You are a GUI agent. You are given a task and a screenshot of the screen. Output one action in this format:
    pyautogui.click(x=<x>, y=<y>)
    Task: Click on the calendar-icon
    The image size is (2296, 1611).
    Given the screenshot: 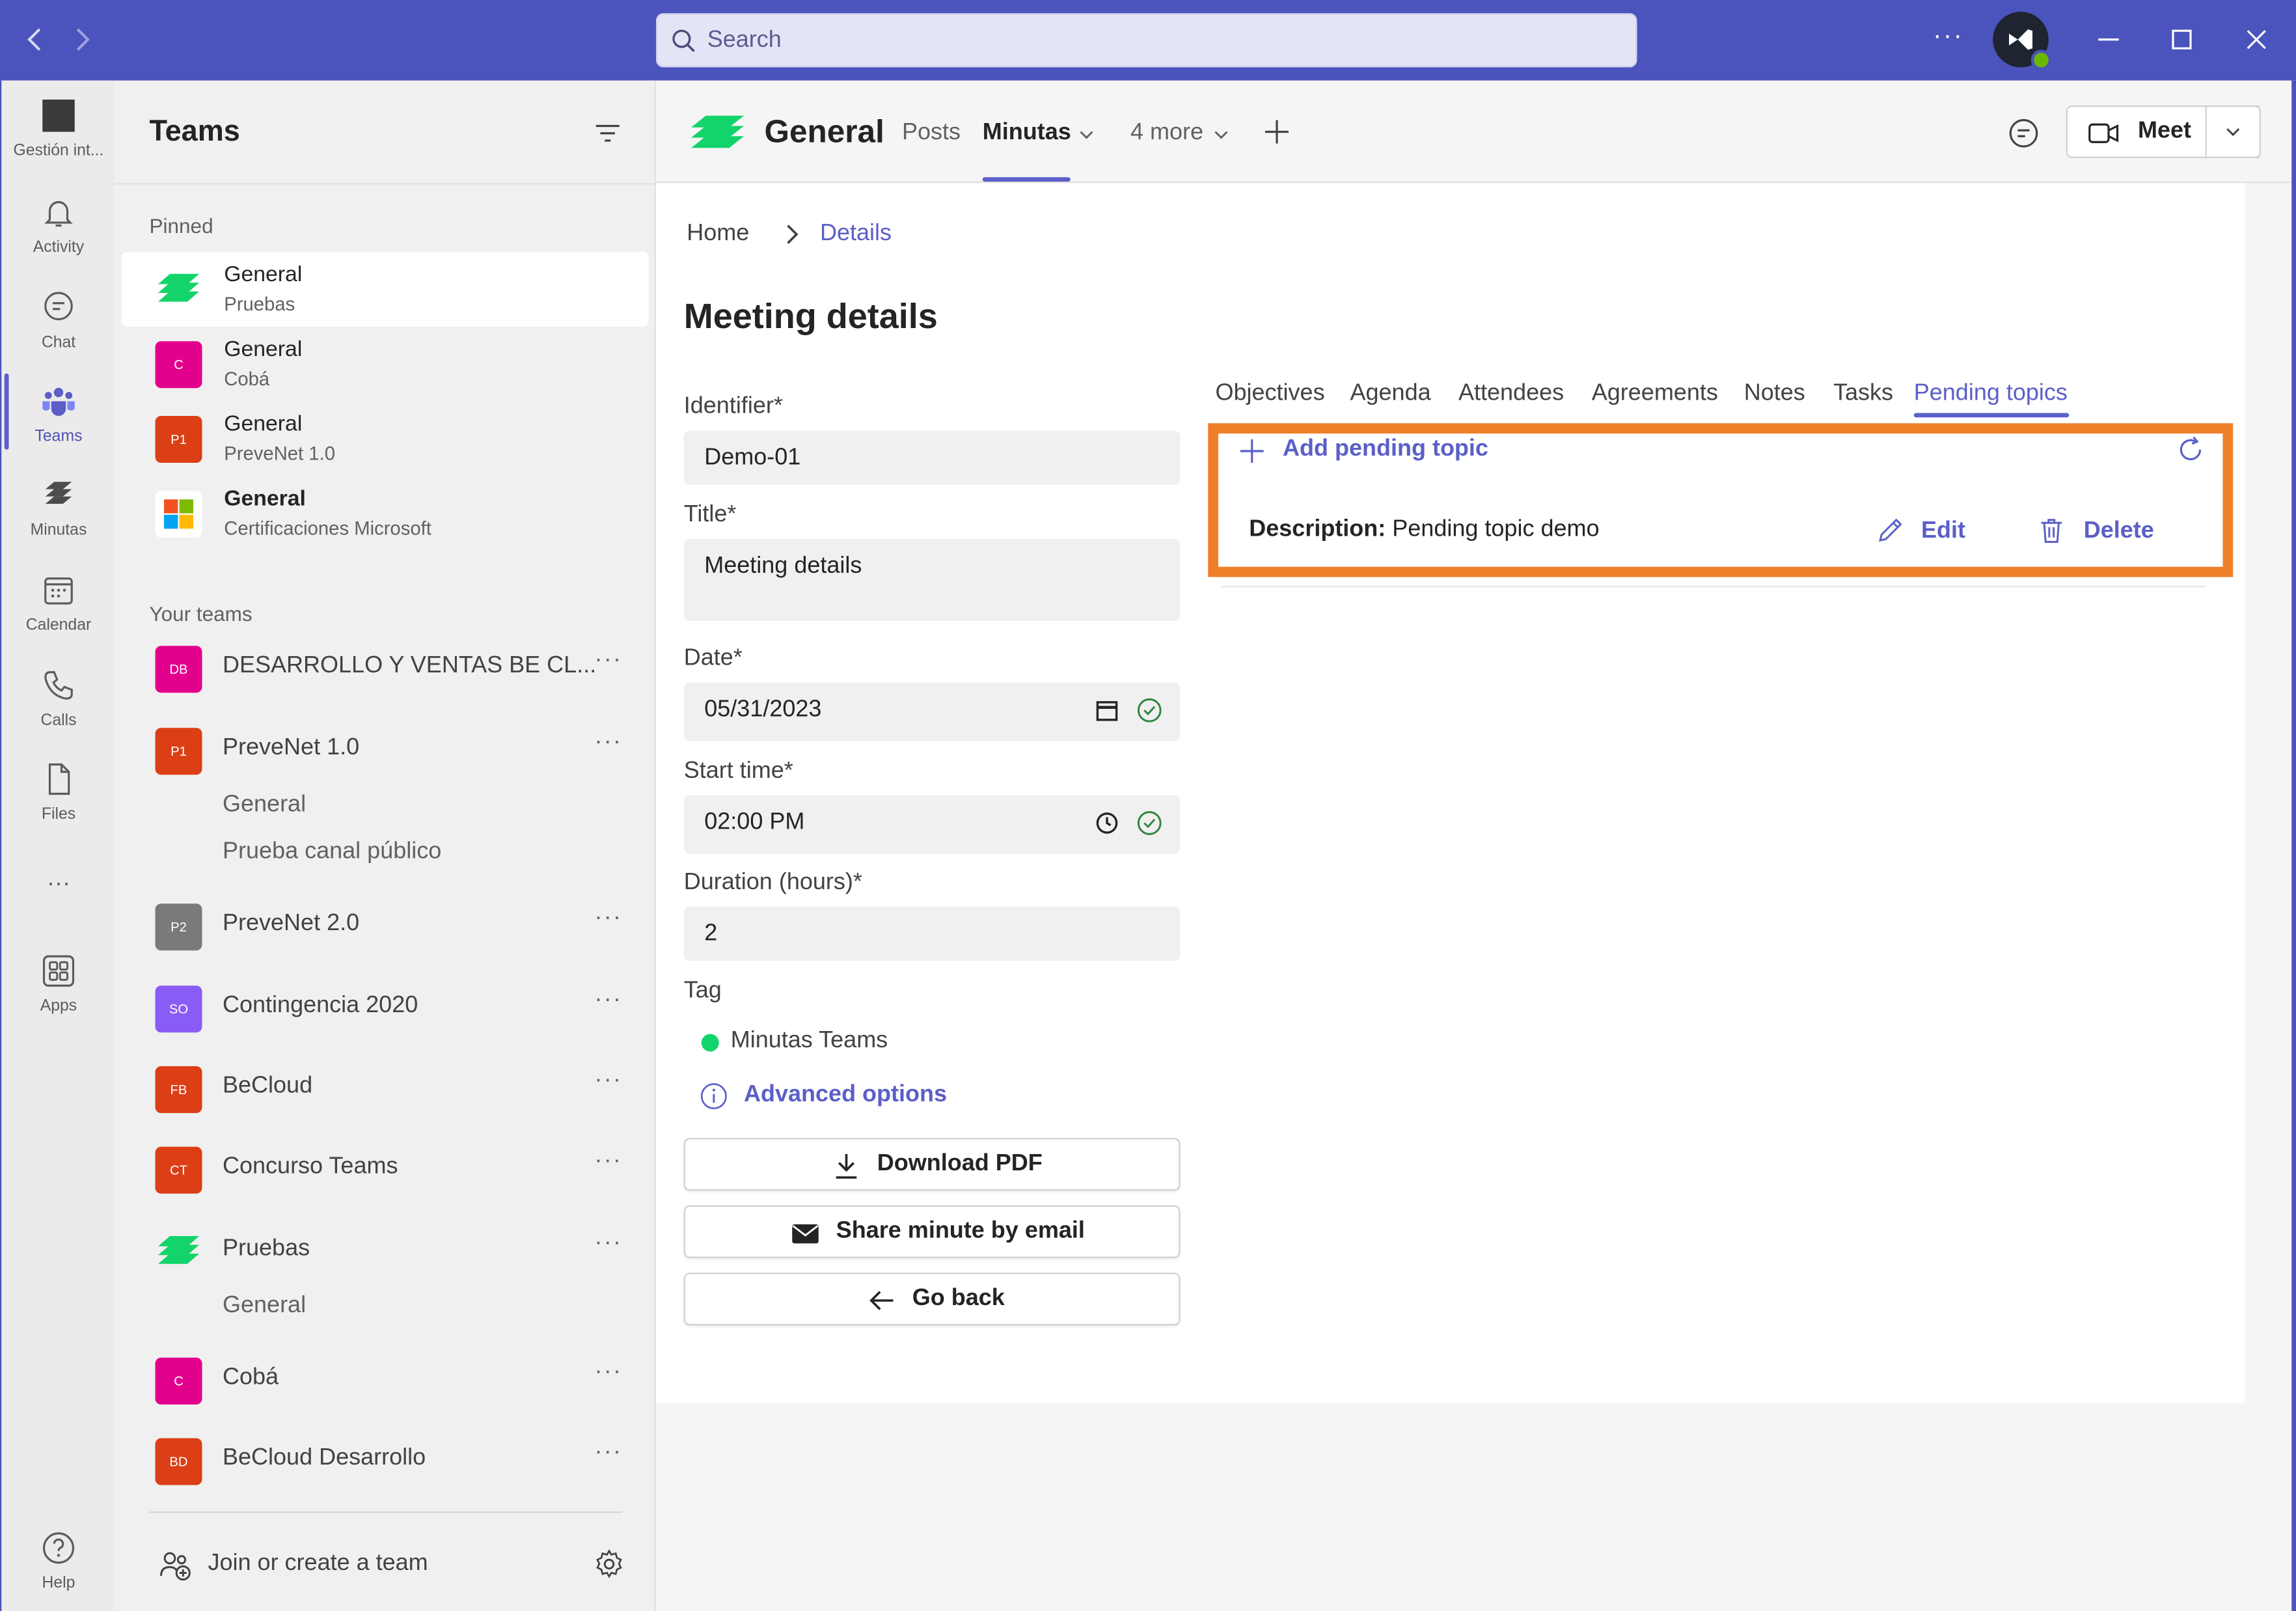 What is the action you would take?
    pyautogui.click(x=1107, y=711)
    